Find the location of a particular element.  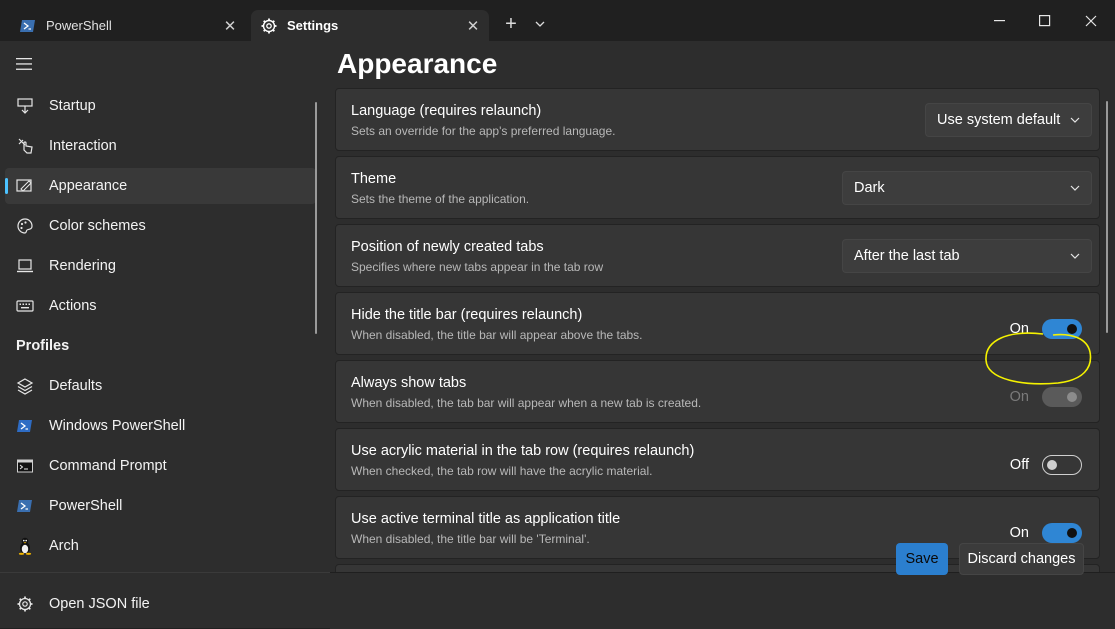

cmd-icon is located at coordinates (25, 466).